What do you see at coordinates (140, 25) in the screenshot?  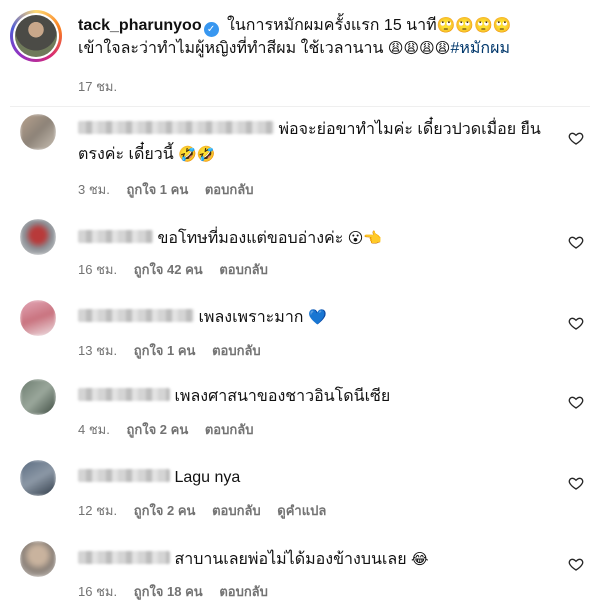 I see `author-username: tack_pharunyoo` at bounding box center [140, 25].